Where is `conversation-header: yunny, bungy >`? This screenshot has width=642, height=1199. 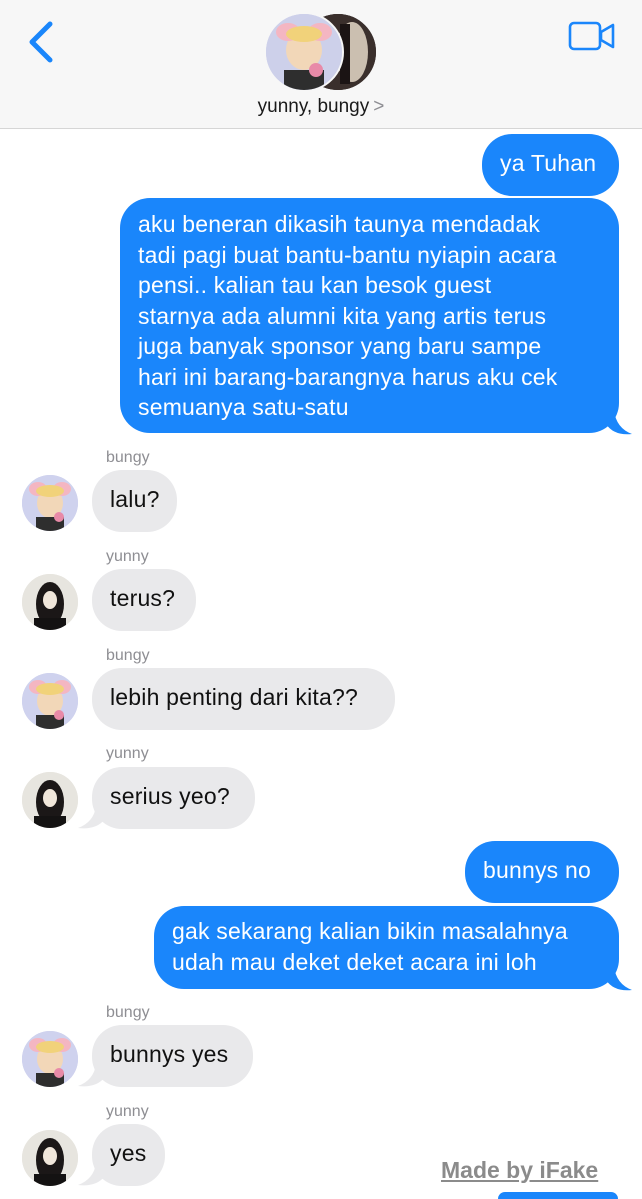 conversation-header: yunny, bungy > is located at coordinates (321, 64).